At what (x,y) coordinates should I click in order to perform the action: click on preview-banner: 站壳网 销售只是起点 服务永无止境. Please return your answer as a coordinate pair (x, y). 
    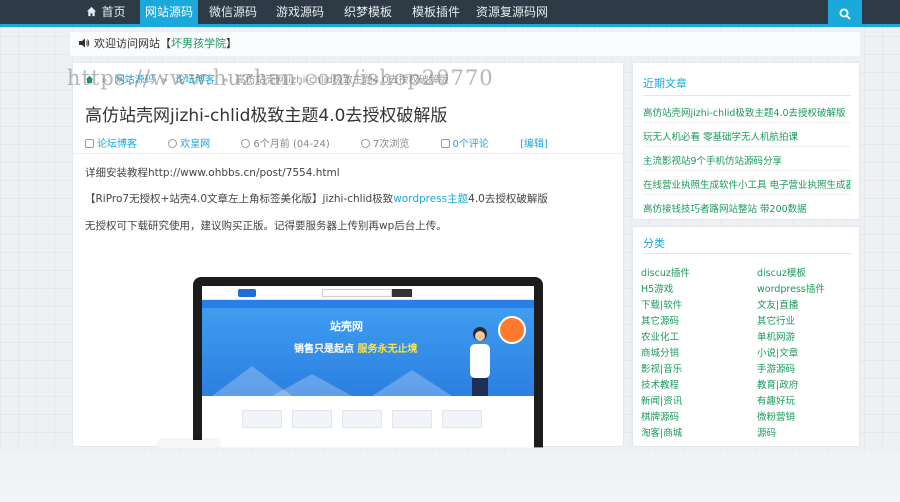
    Looking at the image, I should click on (368, 352).